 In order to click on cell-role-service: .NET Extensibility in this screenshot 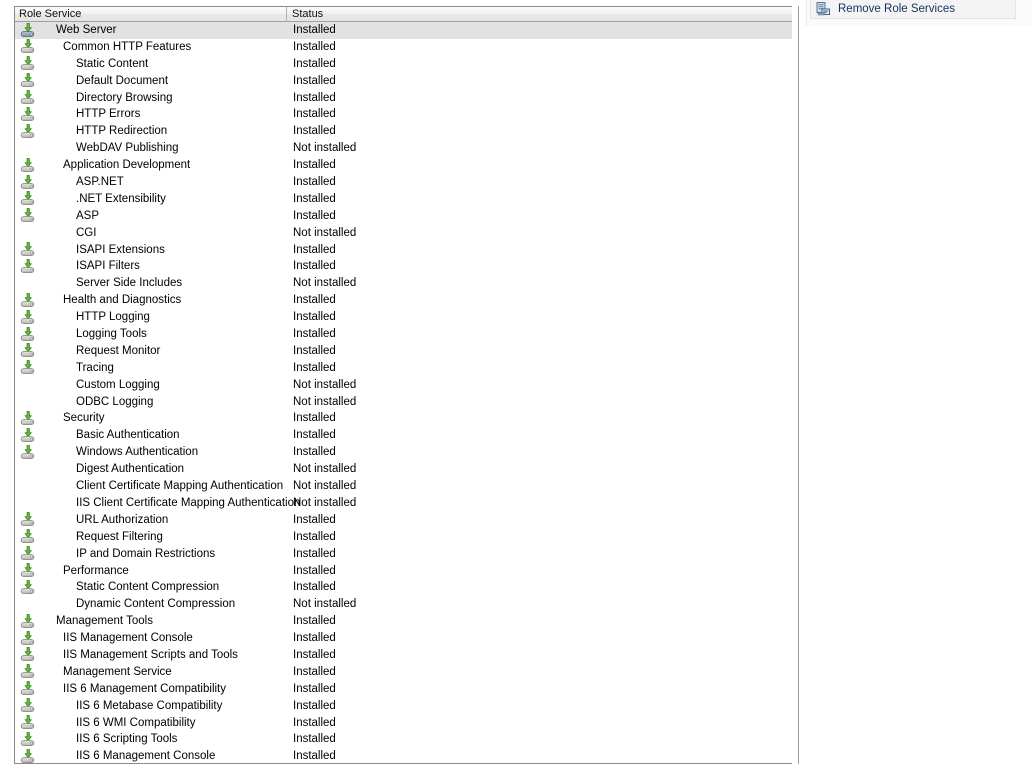, I will do `click(151, 199)`.